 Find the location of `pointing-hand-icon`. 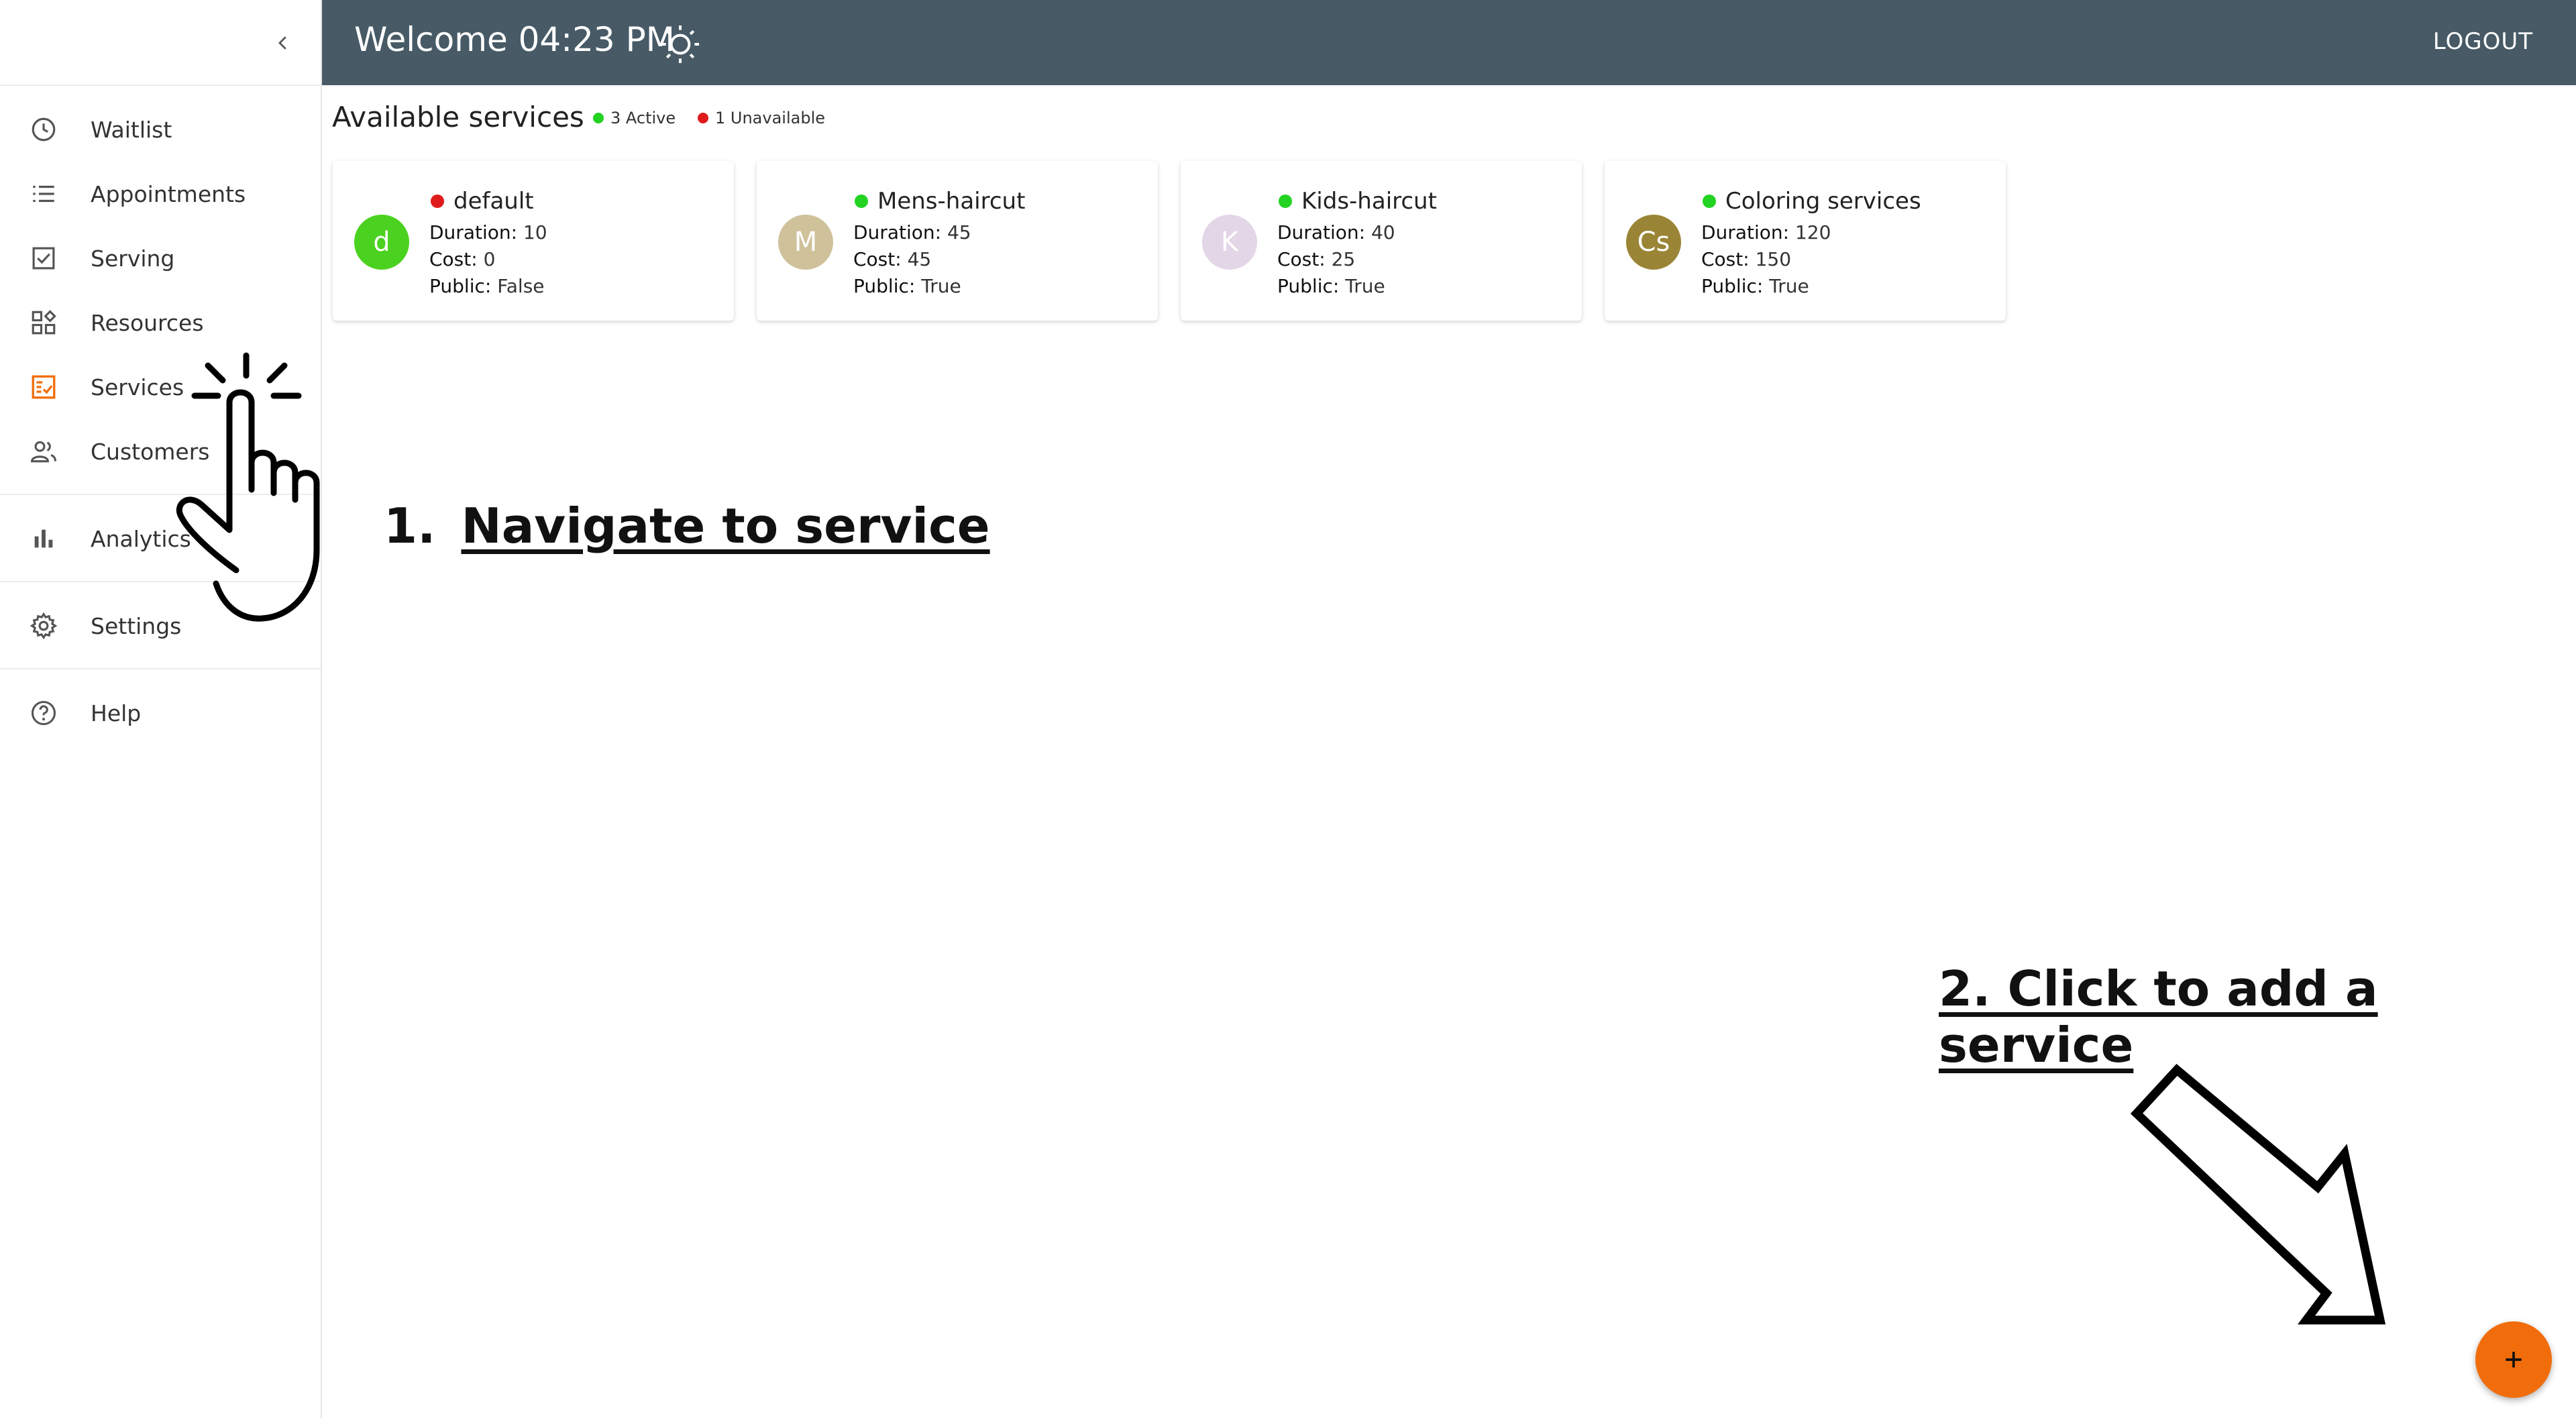

pointing-hand-icon is located at coordinates (248, 487).